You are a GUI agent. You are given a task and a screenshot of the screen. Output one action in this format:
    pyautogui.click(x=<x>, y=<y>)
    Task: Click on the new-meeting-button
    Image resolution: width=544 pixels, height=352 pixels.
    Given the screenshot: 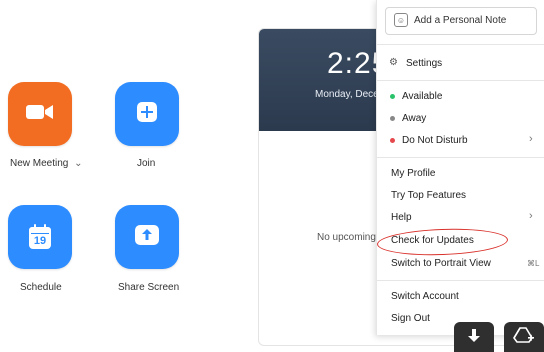 What is the action you would take?
    pyautogui.click(x=40, y=114)
    